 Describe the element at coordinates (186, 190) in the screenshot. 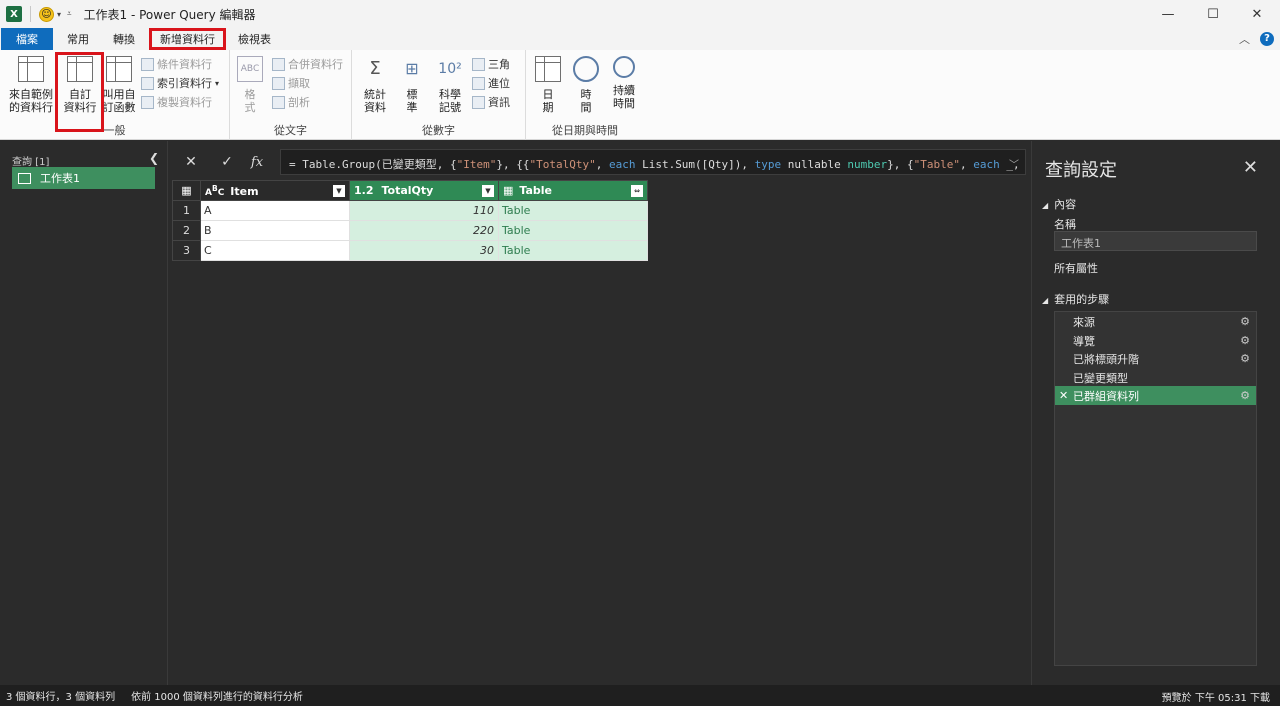

I see `select-all-corner: ▦` at that location.